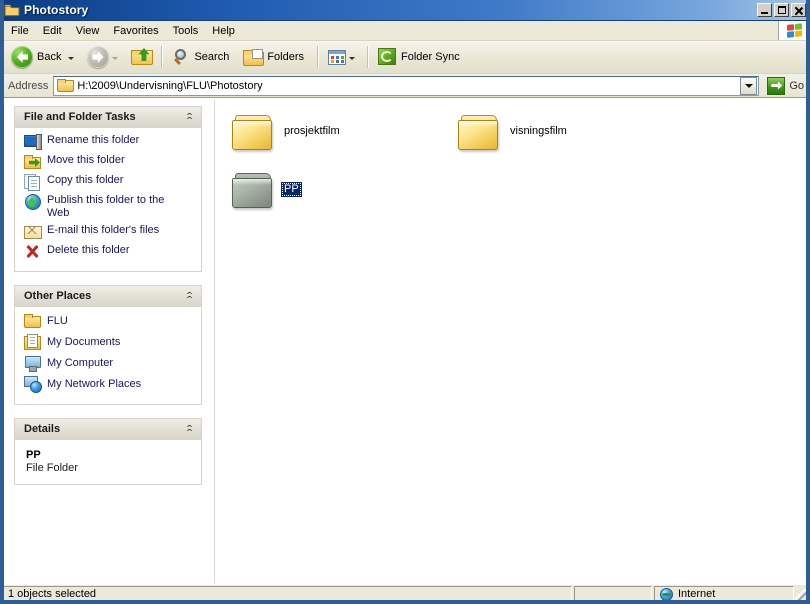 Image resolution: width=810 pixels, height=604 pixels. Describe the element at coordinates (796, 85) in the screenshot. I see `go-label: Go` at that location.